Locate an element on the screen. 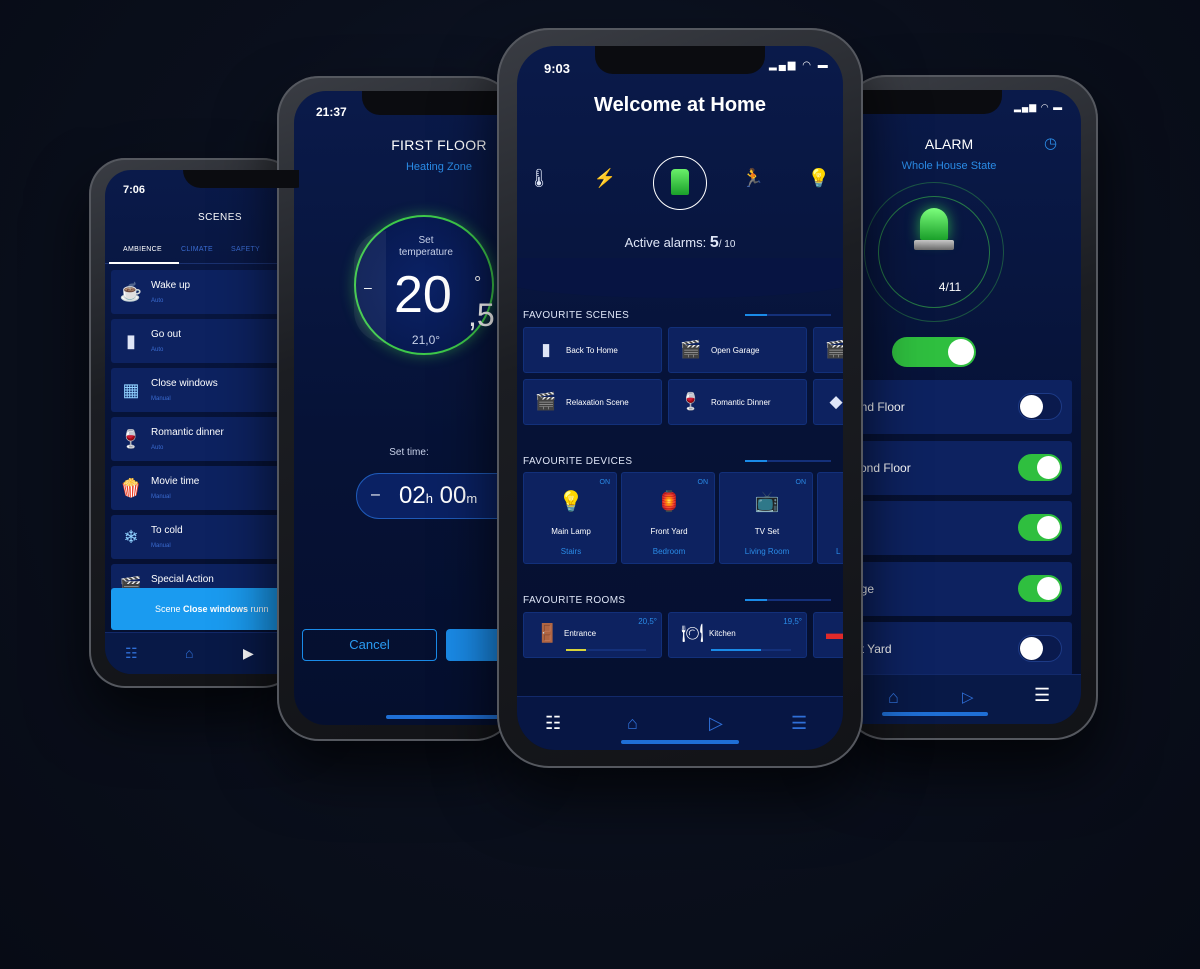 The image size is (1200, 969). lightning-icon: ⚡ is located at coordinates (605, 178).